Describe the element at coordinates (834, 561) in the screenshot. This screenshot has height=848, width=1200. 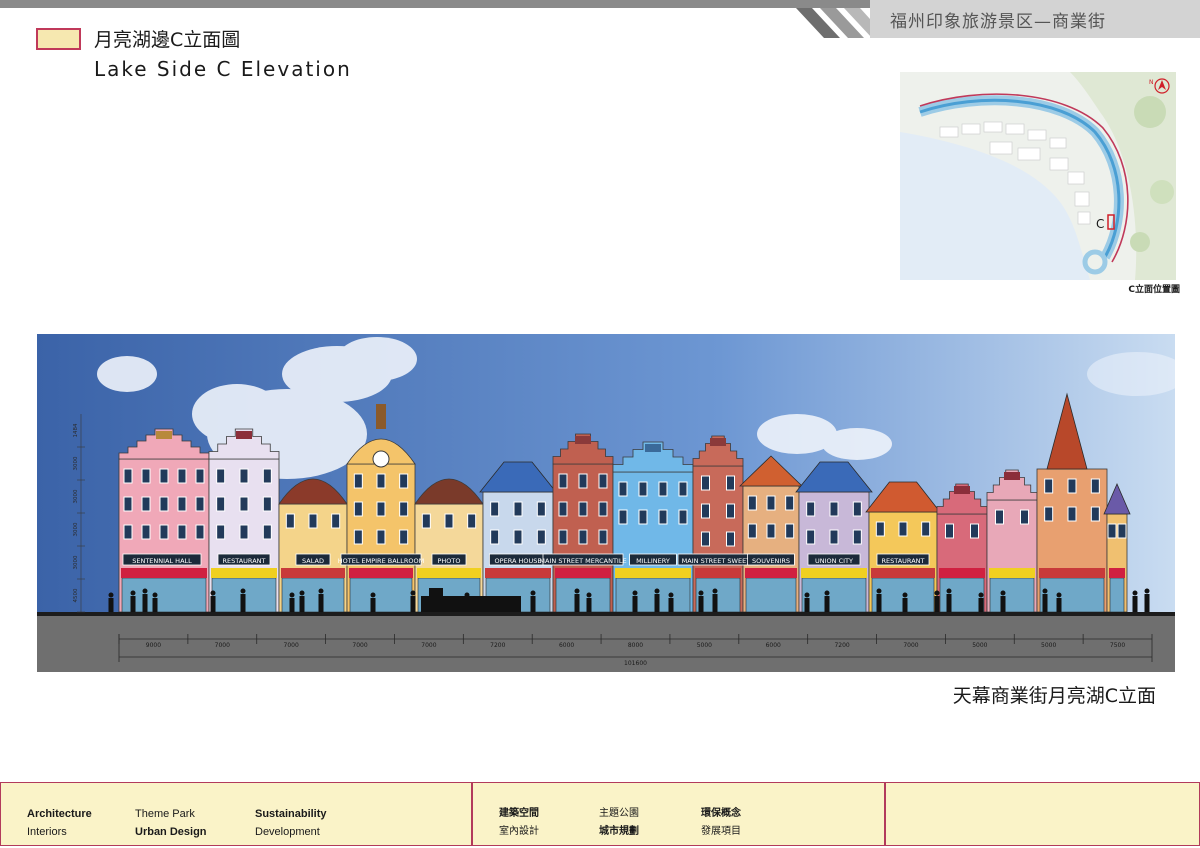
I see `shop-sign: UNION CITY` at that location.